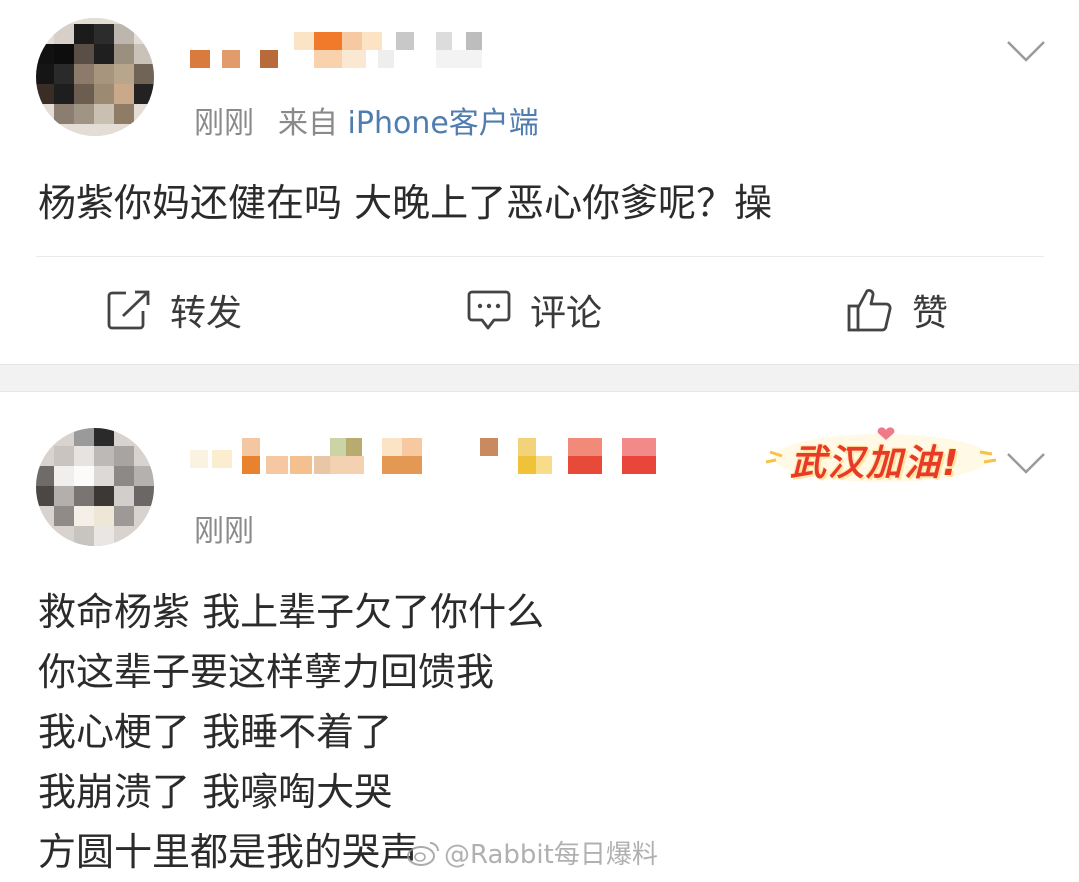  What do you see at coordinates (266, 672) in the screenshot?
I see `content-line: 你这辈子要这样孽力回馈我` at bounding box center [266, 672].